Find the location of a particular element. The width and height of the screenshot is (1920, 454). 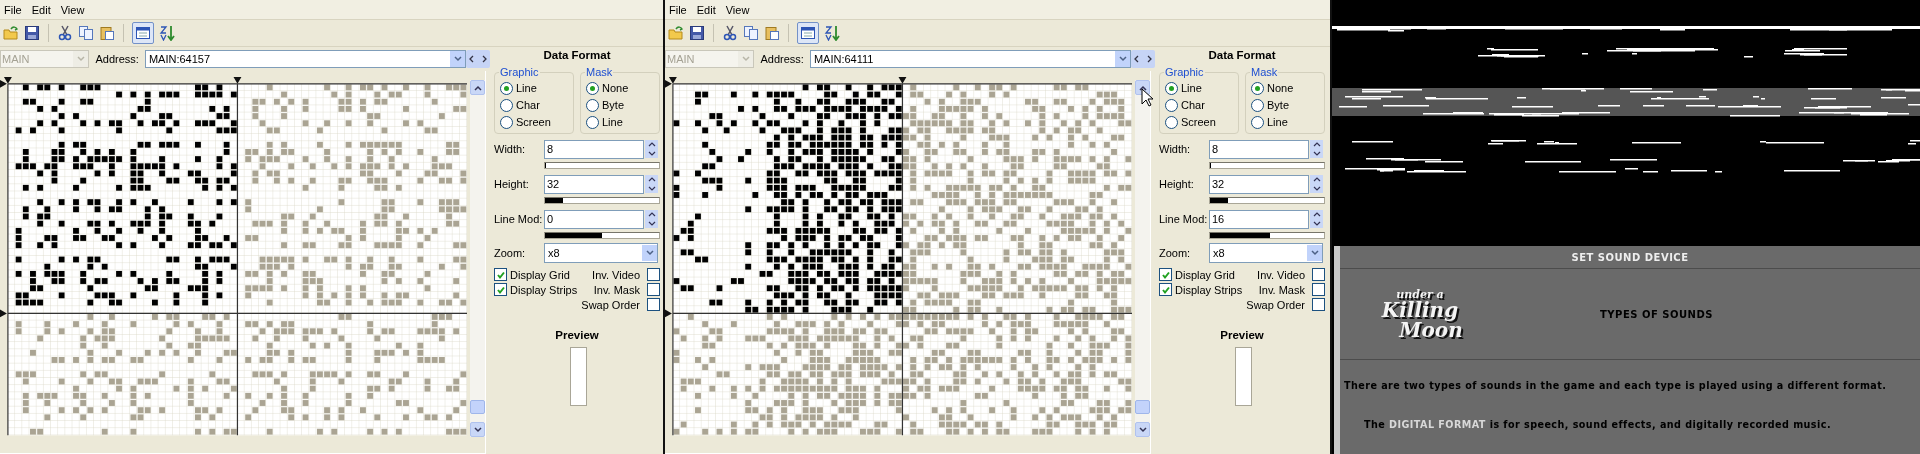

number-field: 16 is located at coordinates (1259, 219).